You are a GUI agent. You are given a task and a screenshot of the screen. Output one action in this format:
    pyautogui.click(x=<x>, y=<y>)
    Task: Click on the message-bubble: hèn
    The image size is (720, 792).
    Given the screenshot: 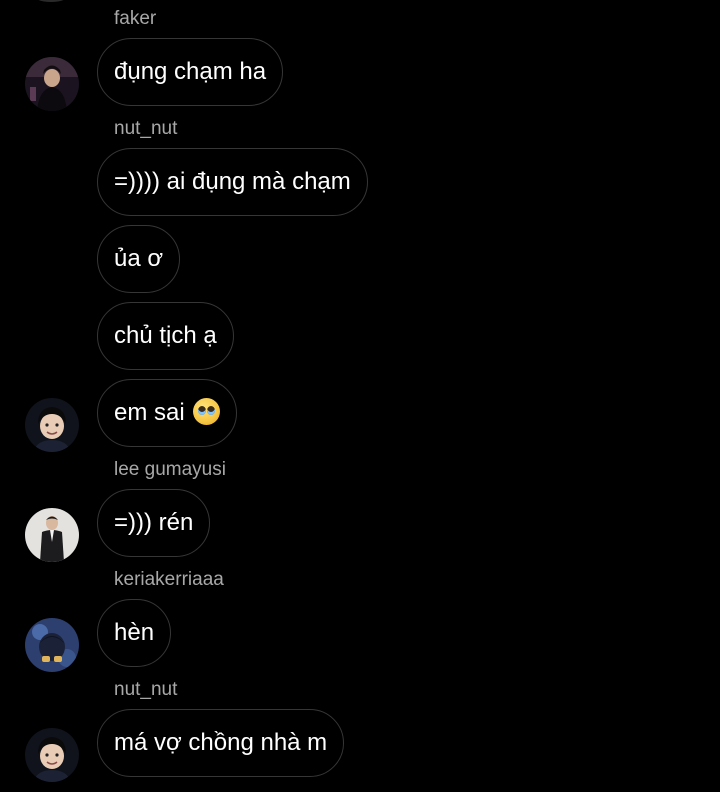 What is the action you would take?
    pyautogui.click(x=134, y=633)
    